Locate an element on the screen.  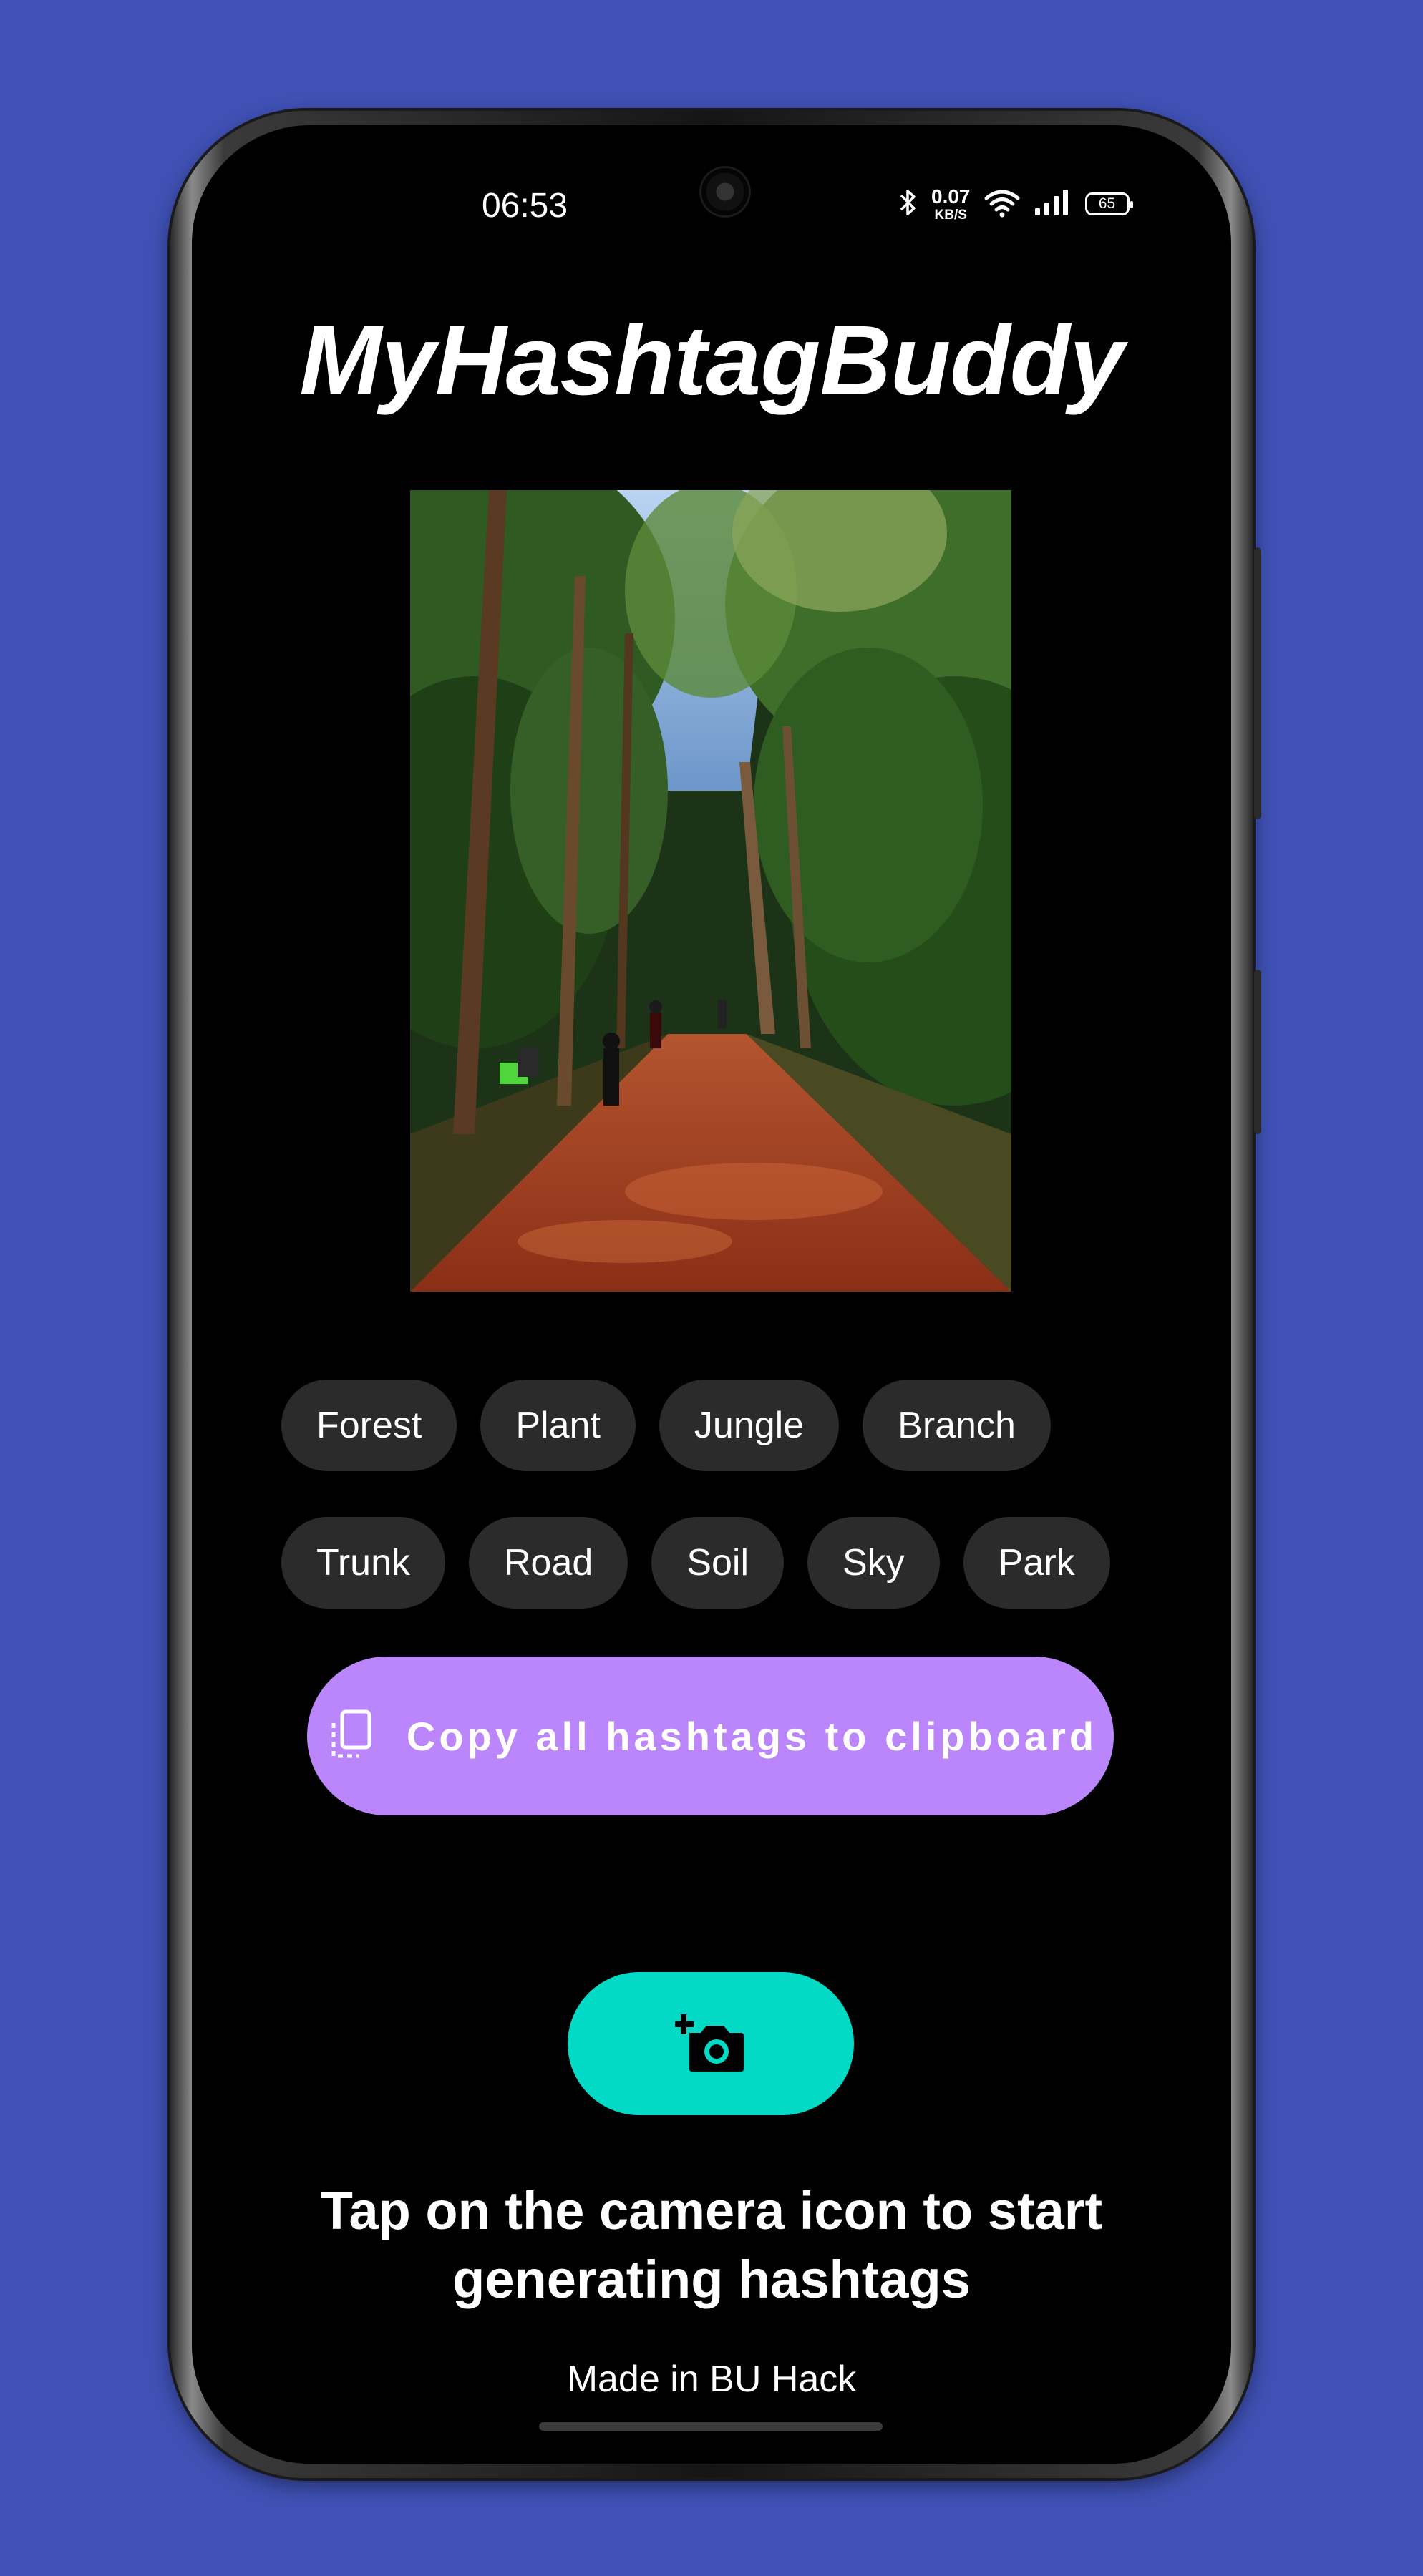
home-indicator is located at coordinates (711, 2426).